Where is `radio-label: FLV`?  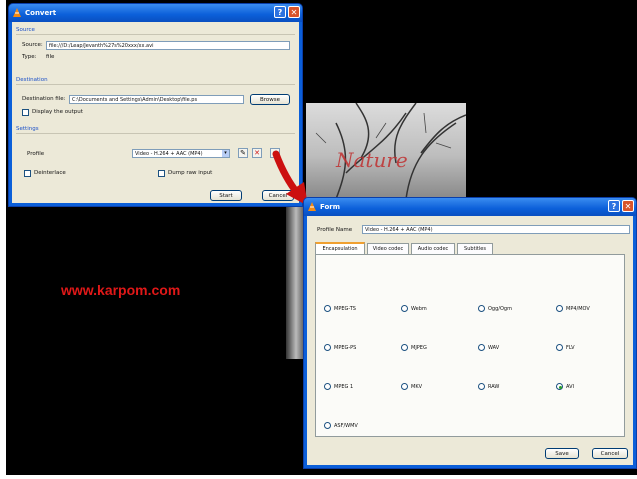
radio-label: FLV is located at coordinates (570, 348).